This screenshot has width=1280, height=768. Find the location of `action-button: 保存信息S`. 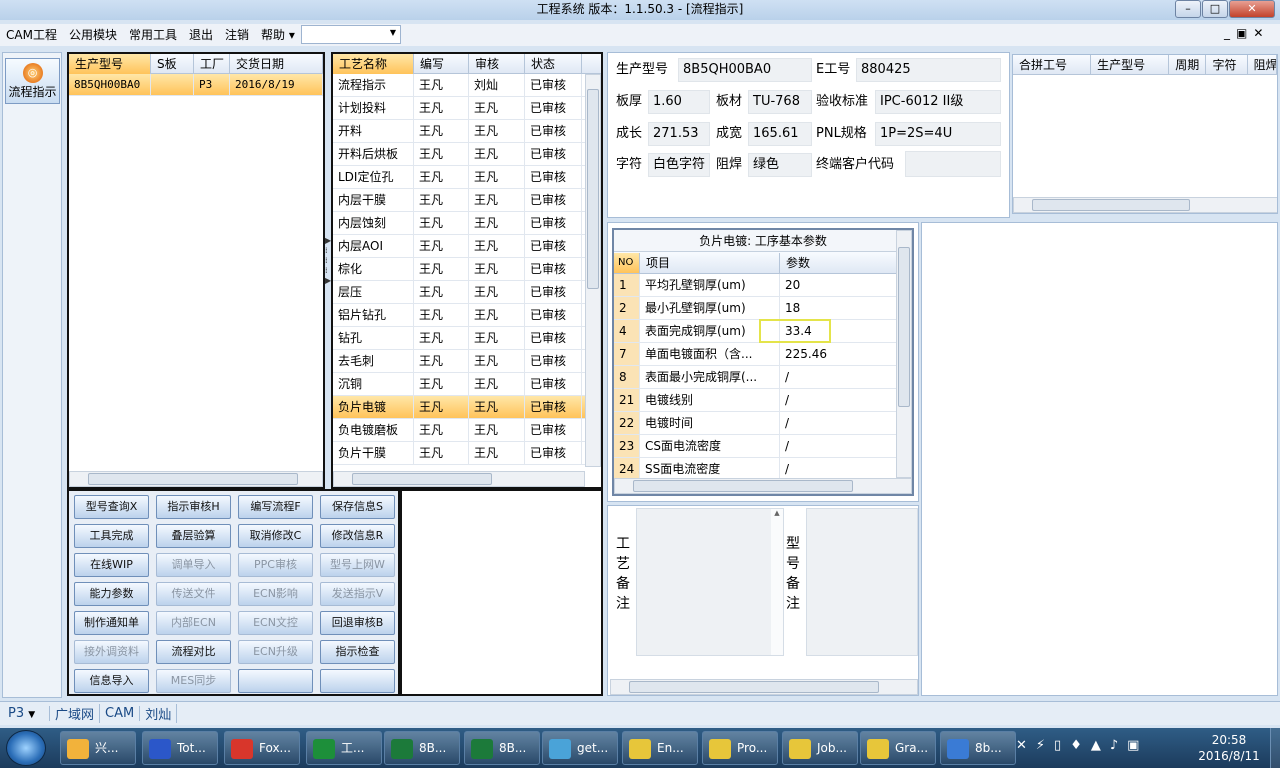

action-button: 保存信息S is located at coordinates (357, 507).